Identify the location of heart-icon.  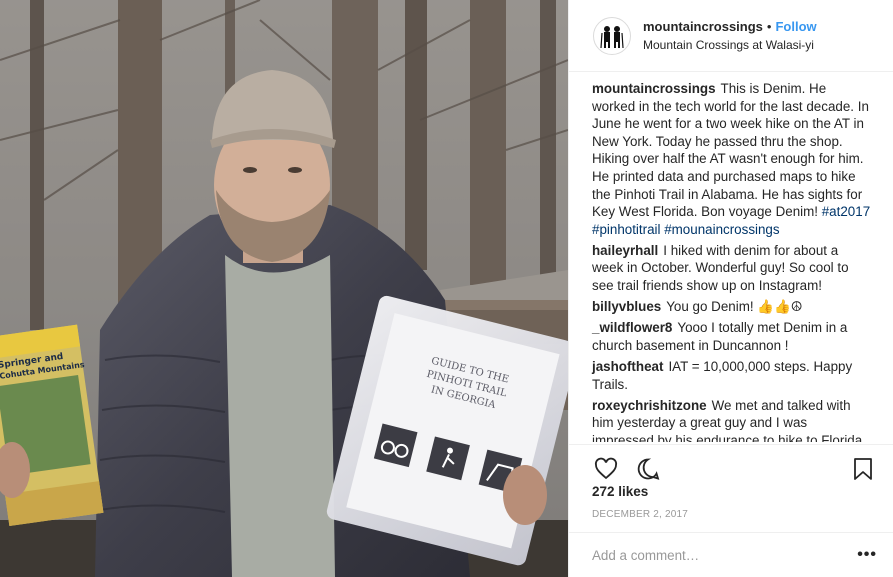
(606, 469).